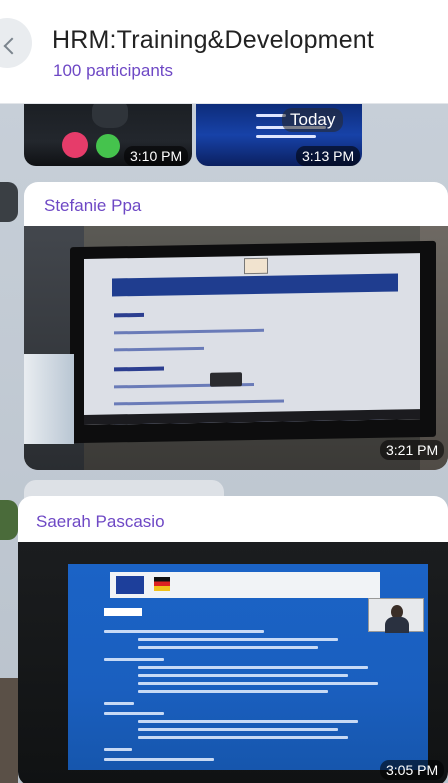 The height and width of the screenshot is (783, 448). What do you see at coordinates (412, 450) in the screenshot?
I see `message-time: 3:21 PM` at bounding box center [412, 450].